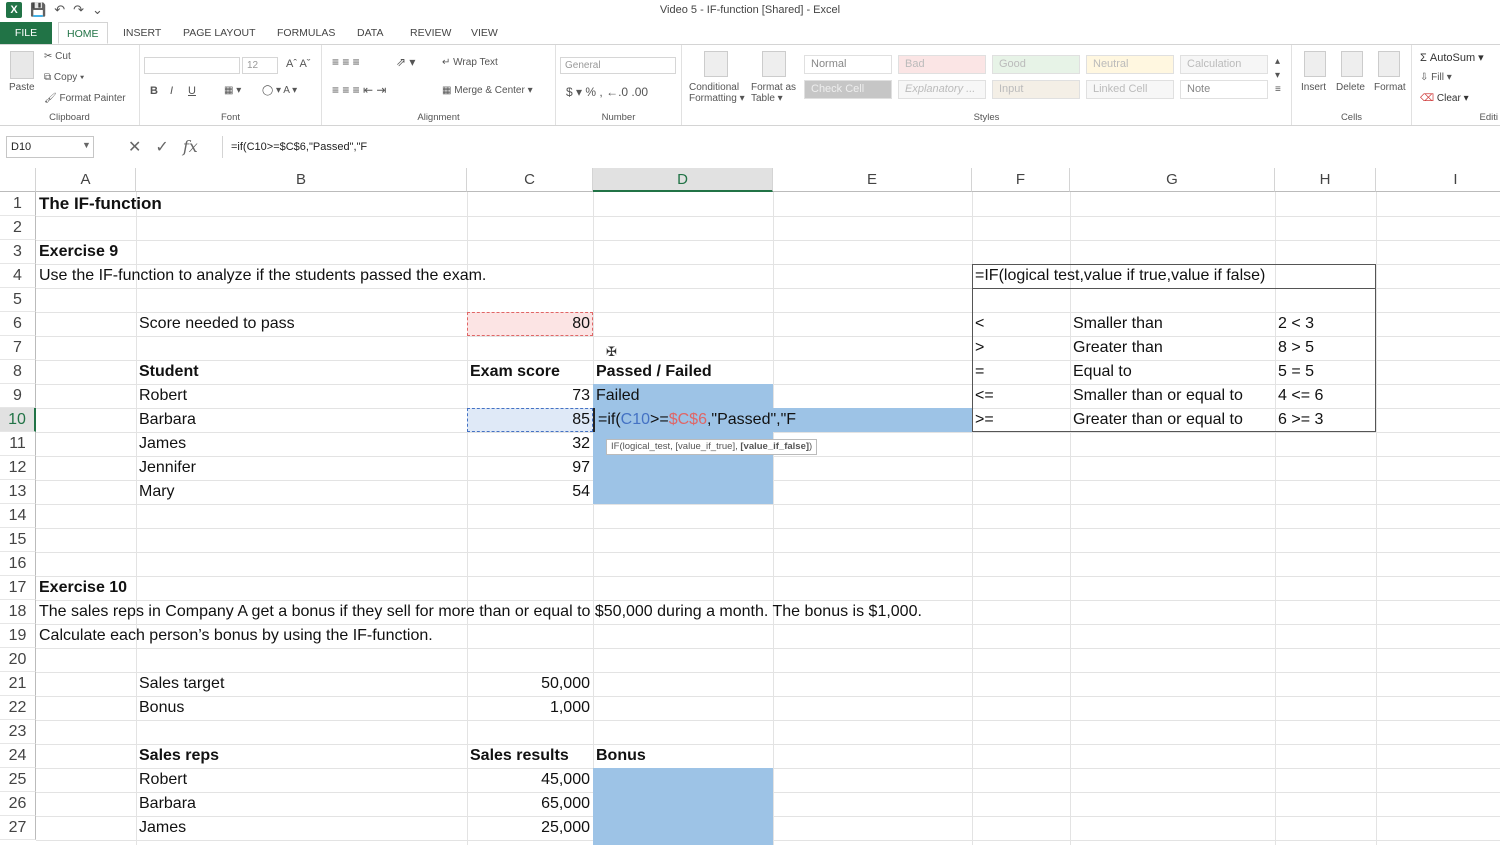 The image size is (1500, 845). I want to click on style-linked-cell: Linked Cell, so click(1130, 89).